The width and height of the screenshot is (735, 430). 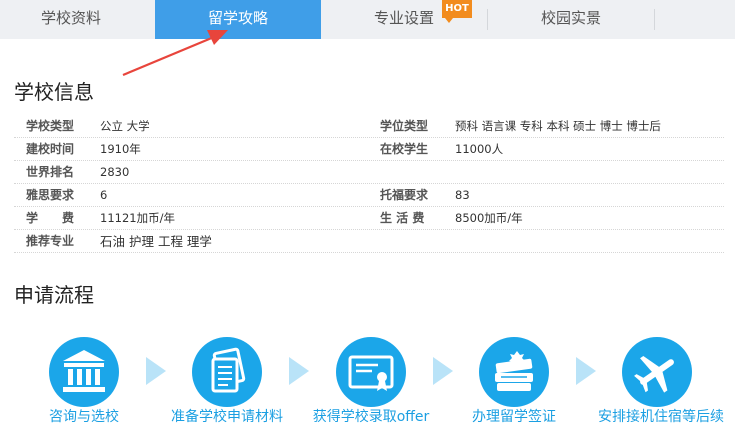 What do you see at coordinates (514, 417) in the screenshot?
I see `process-step-label: 办理留学签证` at bounding box center [514, 417].